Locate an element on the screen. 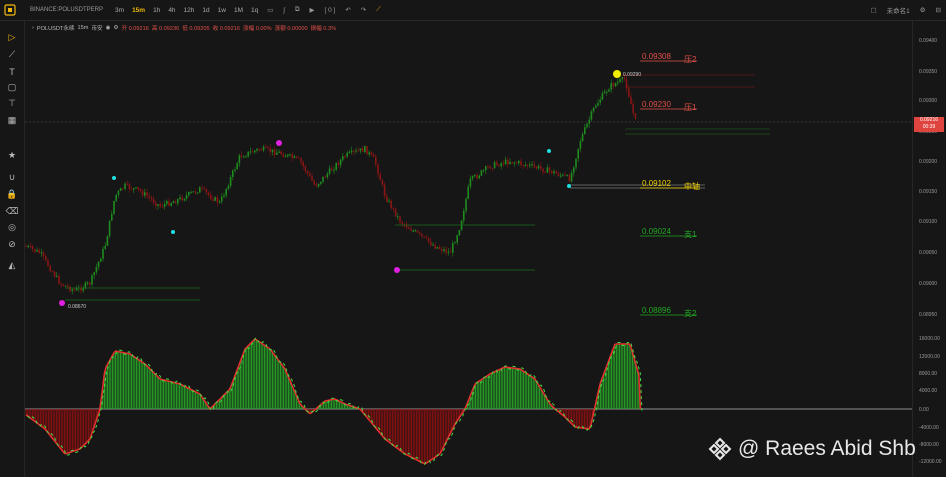  erase-icon: ◭ is located at coordinates (12, 265).